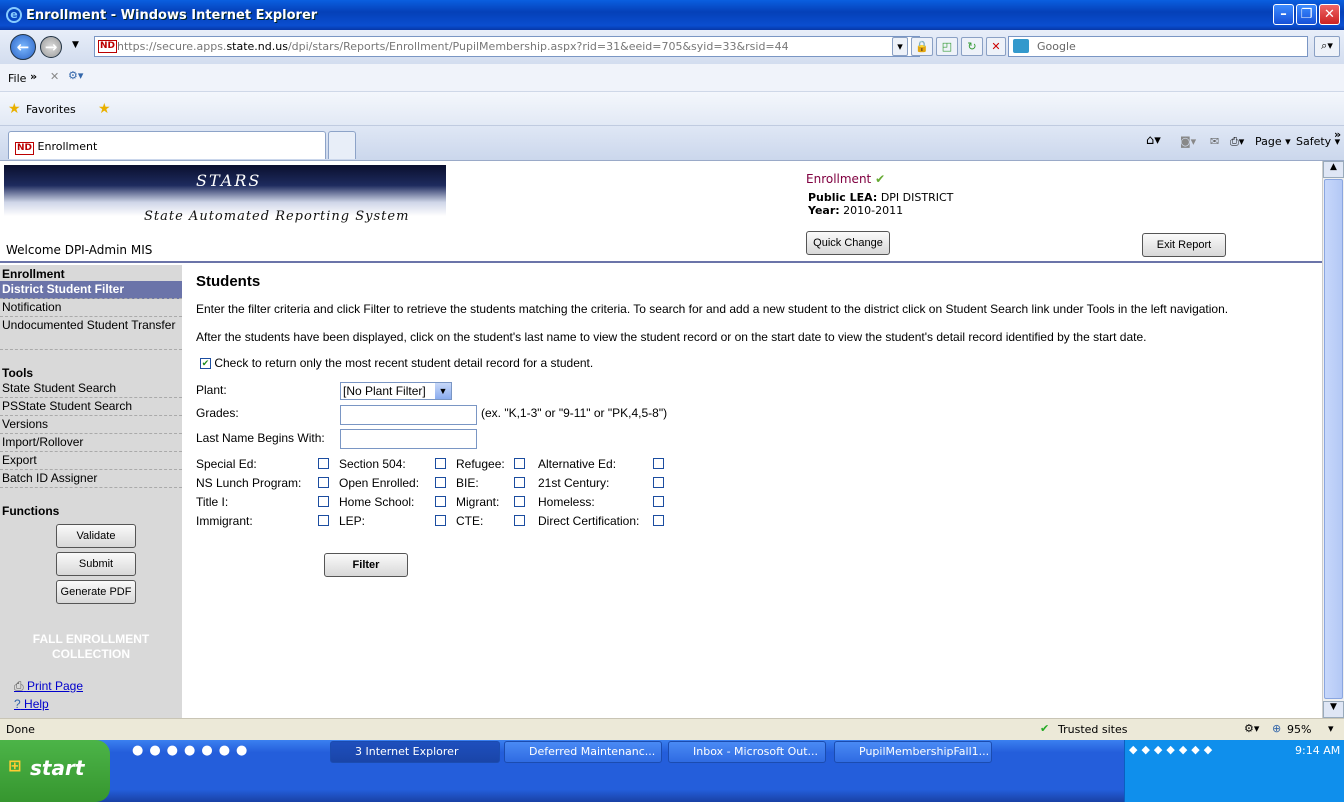 This screenshot has width=1344, height=802. Describe the element at coordinates (1234, 771) in the screenshot. I see `system-tray: ◆◆◆◆◆◆◆ 9:14 AM` at that location.